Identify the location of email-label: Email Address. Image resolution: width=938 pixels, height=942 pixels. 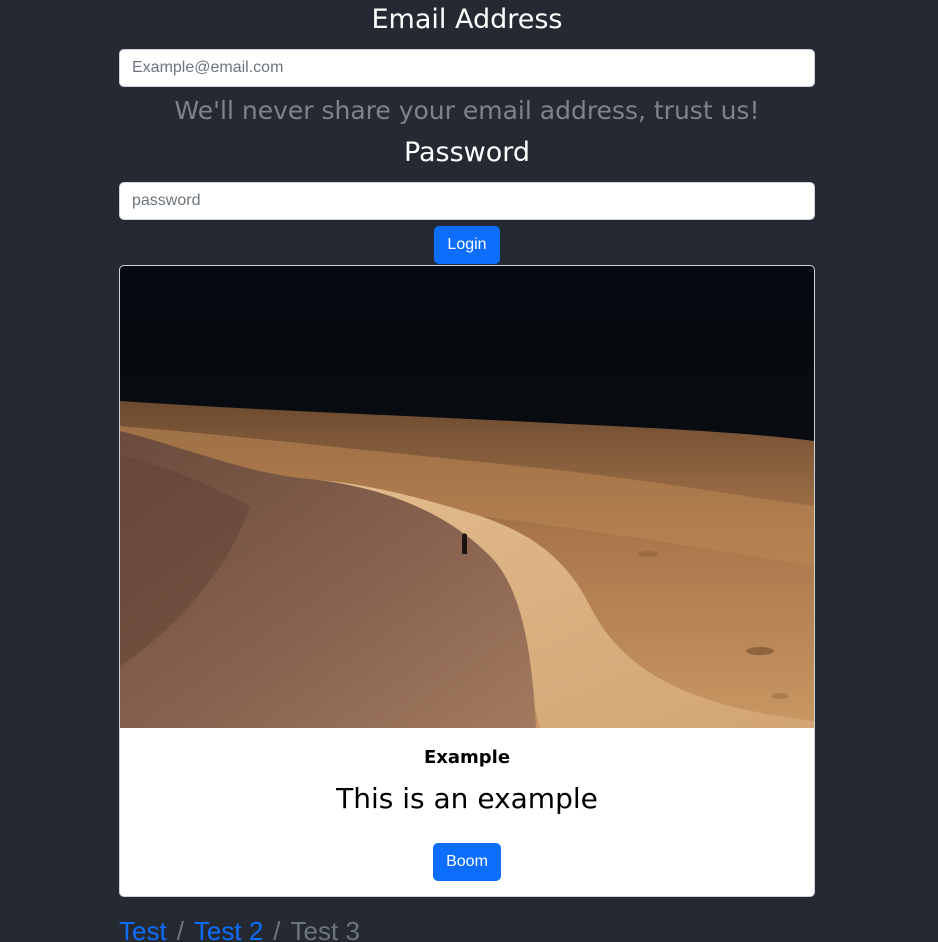
(467, 19).